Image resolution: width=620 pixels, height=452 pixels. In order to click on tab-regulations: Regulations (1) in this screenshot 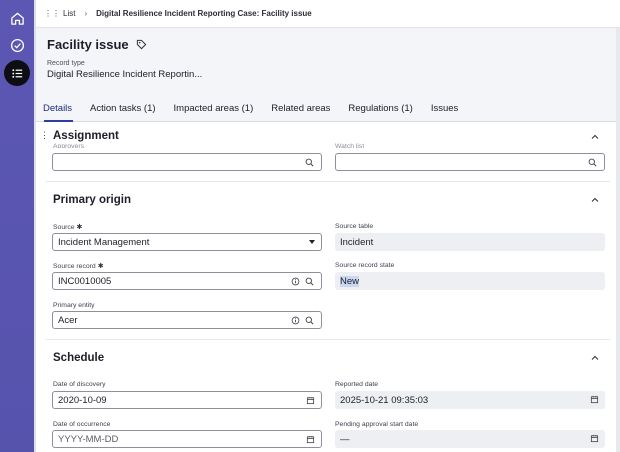, I will do `click(380, 107)`.